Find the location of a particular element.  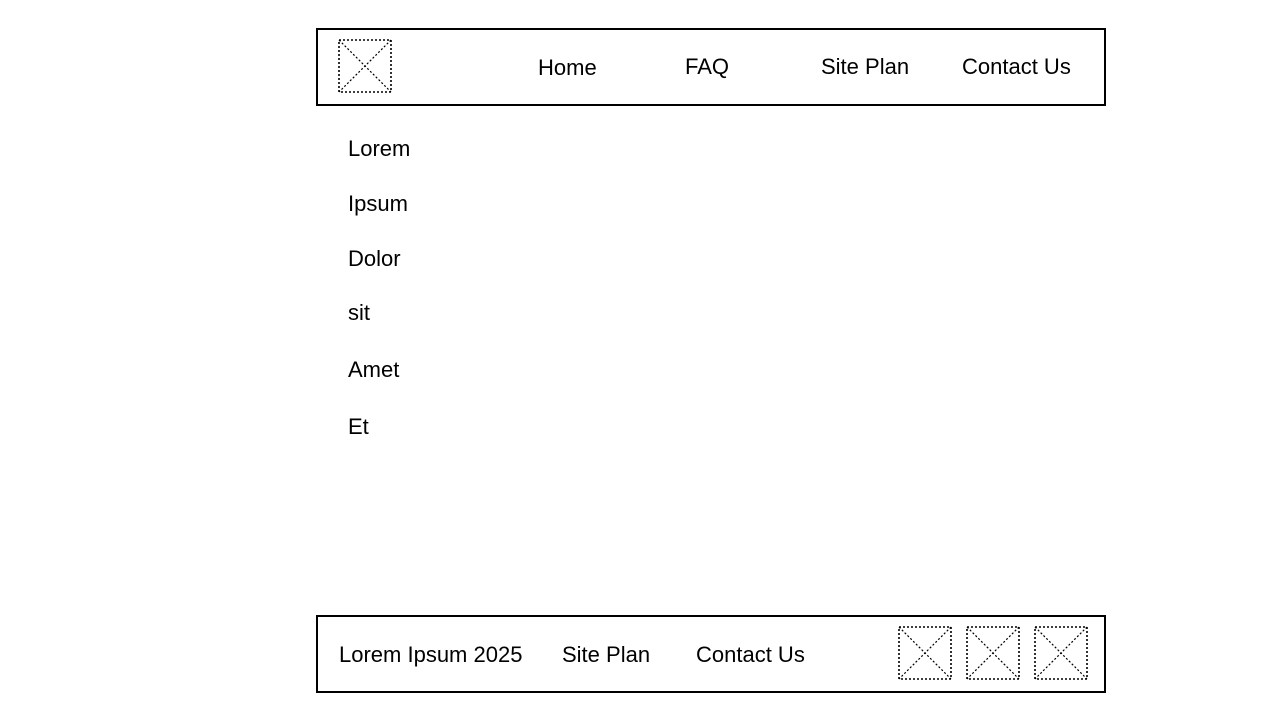

menu-item-lorem: Lorem is located at coordinates (379, 149).